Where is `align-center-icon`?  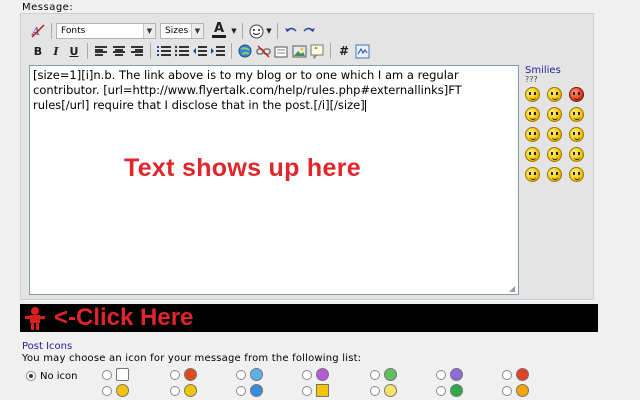 align-center-icon is located at coordinates (119, 51).